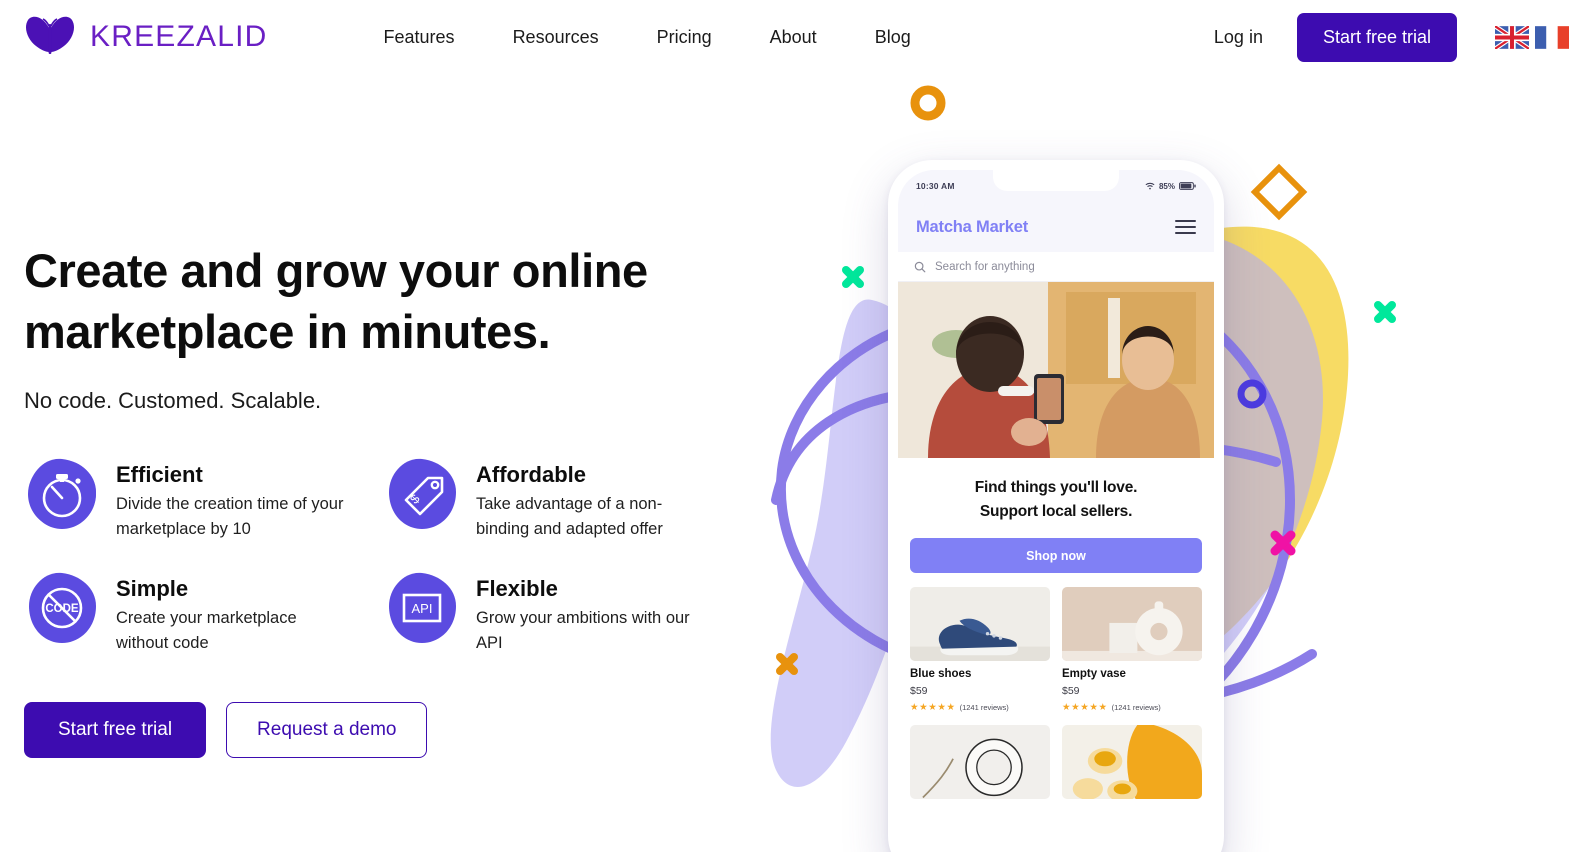 The height and width of the screenshot is (852, 1591). I want to click on promo-line-2: Support local sellers., so click(1056, 511).